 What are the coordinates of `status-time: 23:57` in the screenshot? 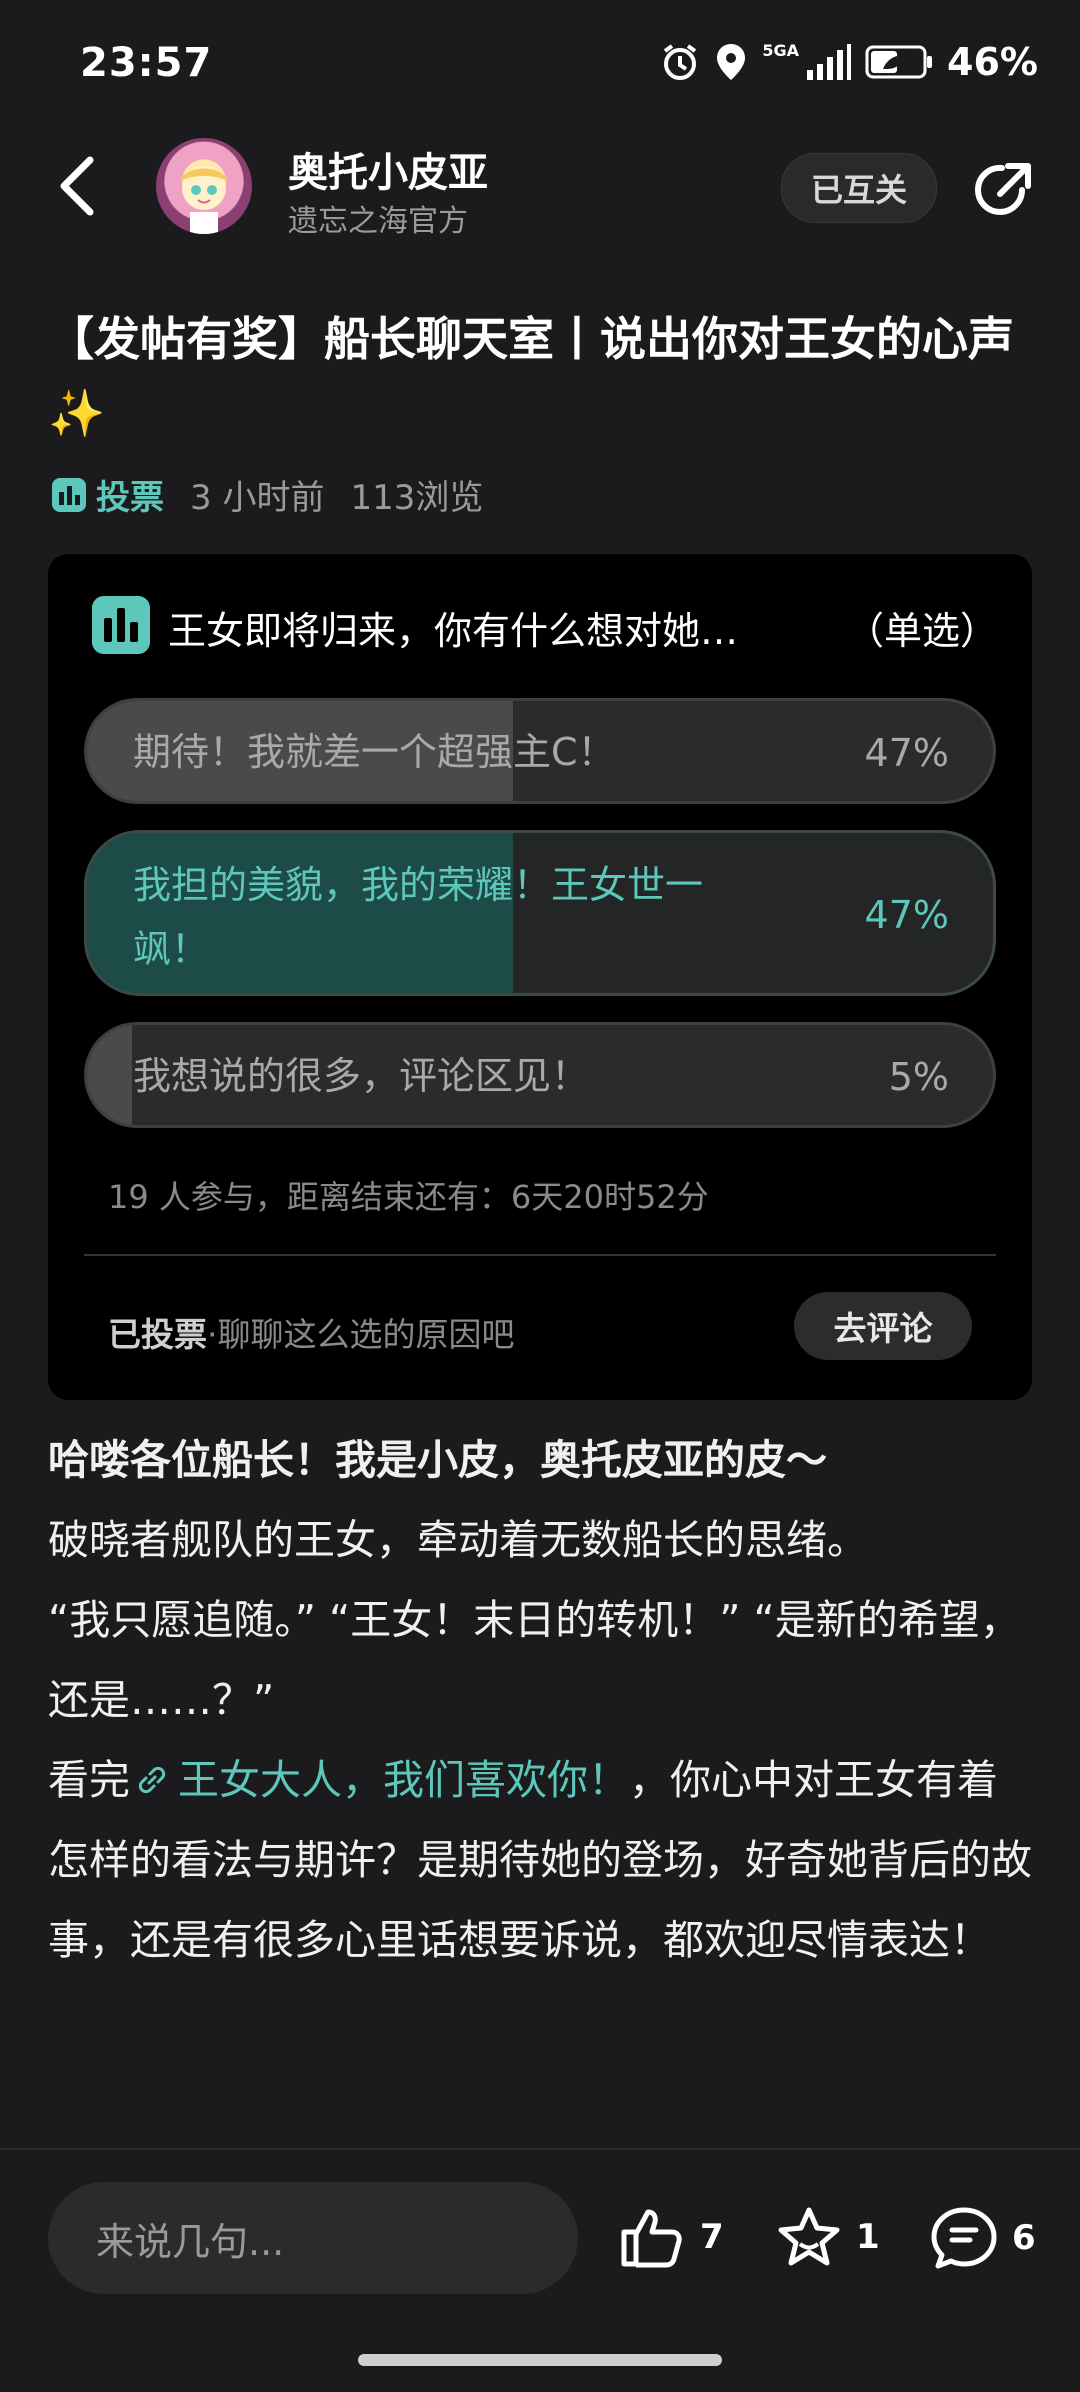 It's located at (146, 63).